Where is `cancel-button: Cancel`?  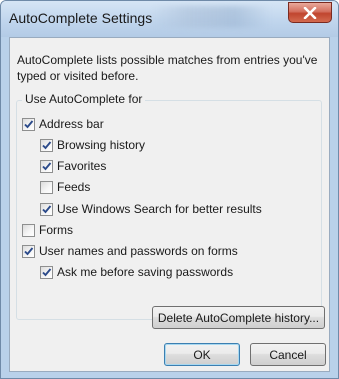 cancel-button: Cancel is located at coordinates (288, 354).